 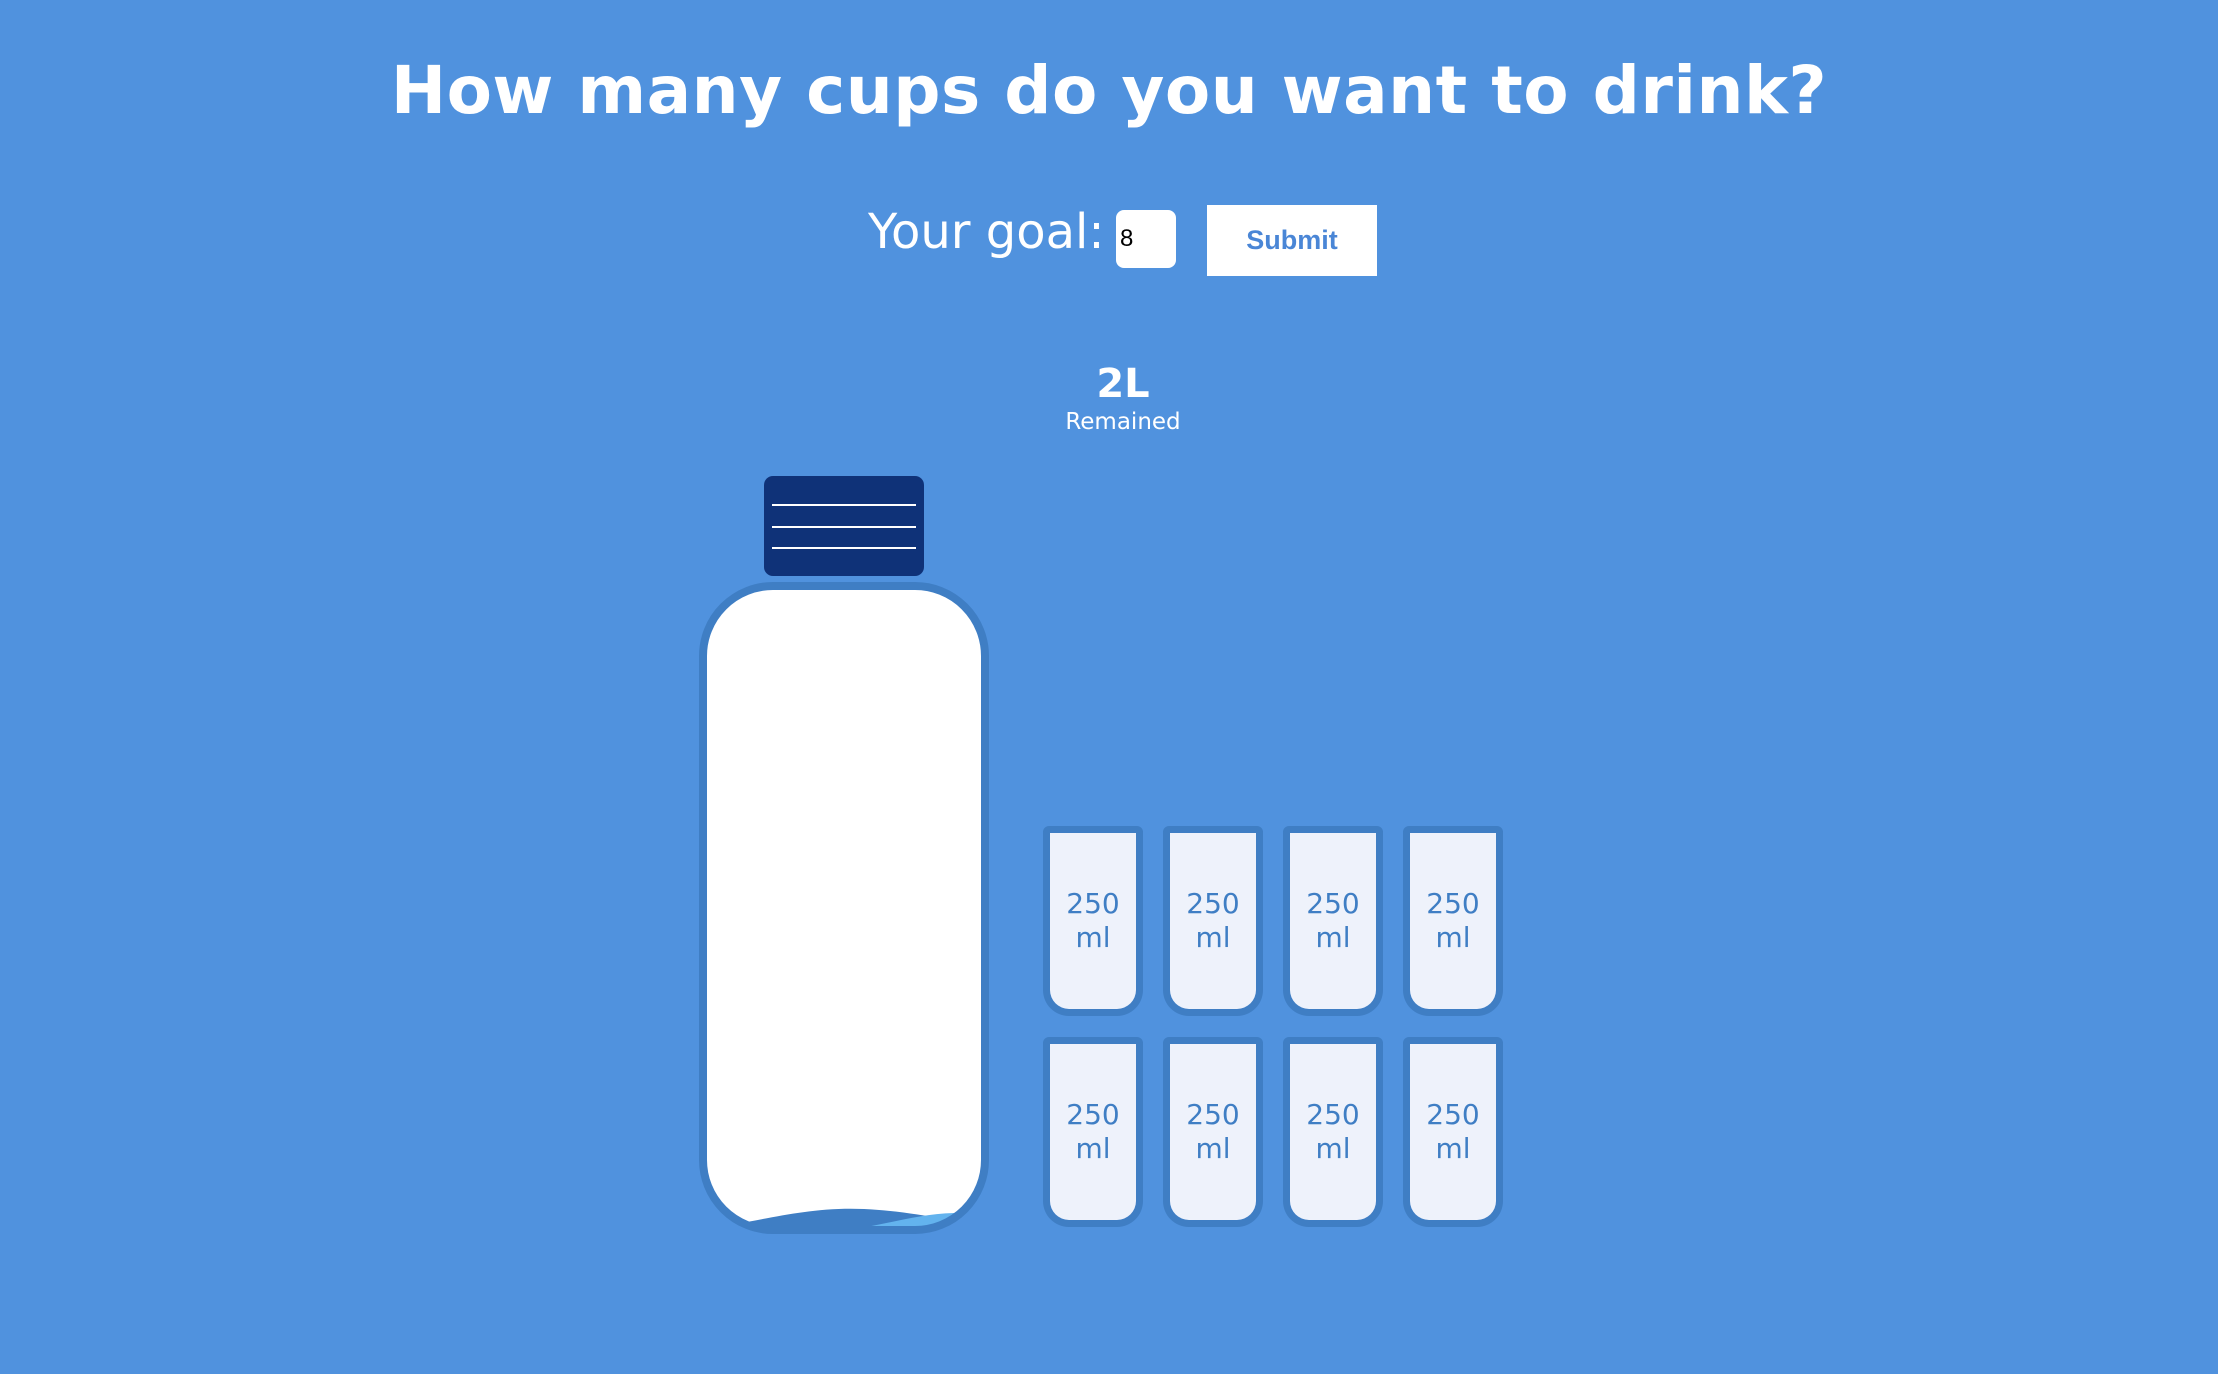 What do you see at coordinates (986, 232) in the screenshot?
I see `goal-label: Your goal:` at bounding box center [986, 232].